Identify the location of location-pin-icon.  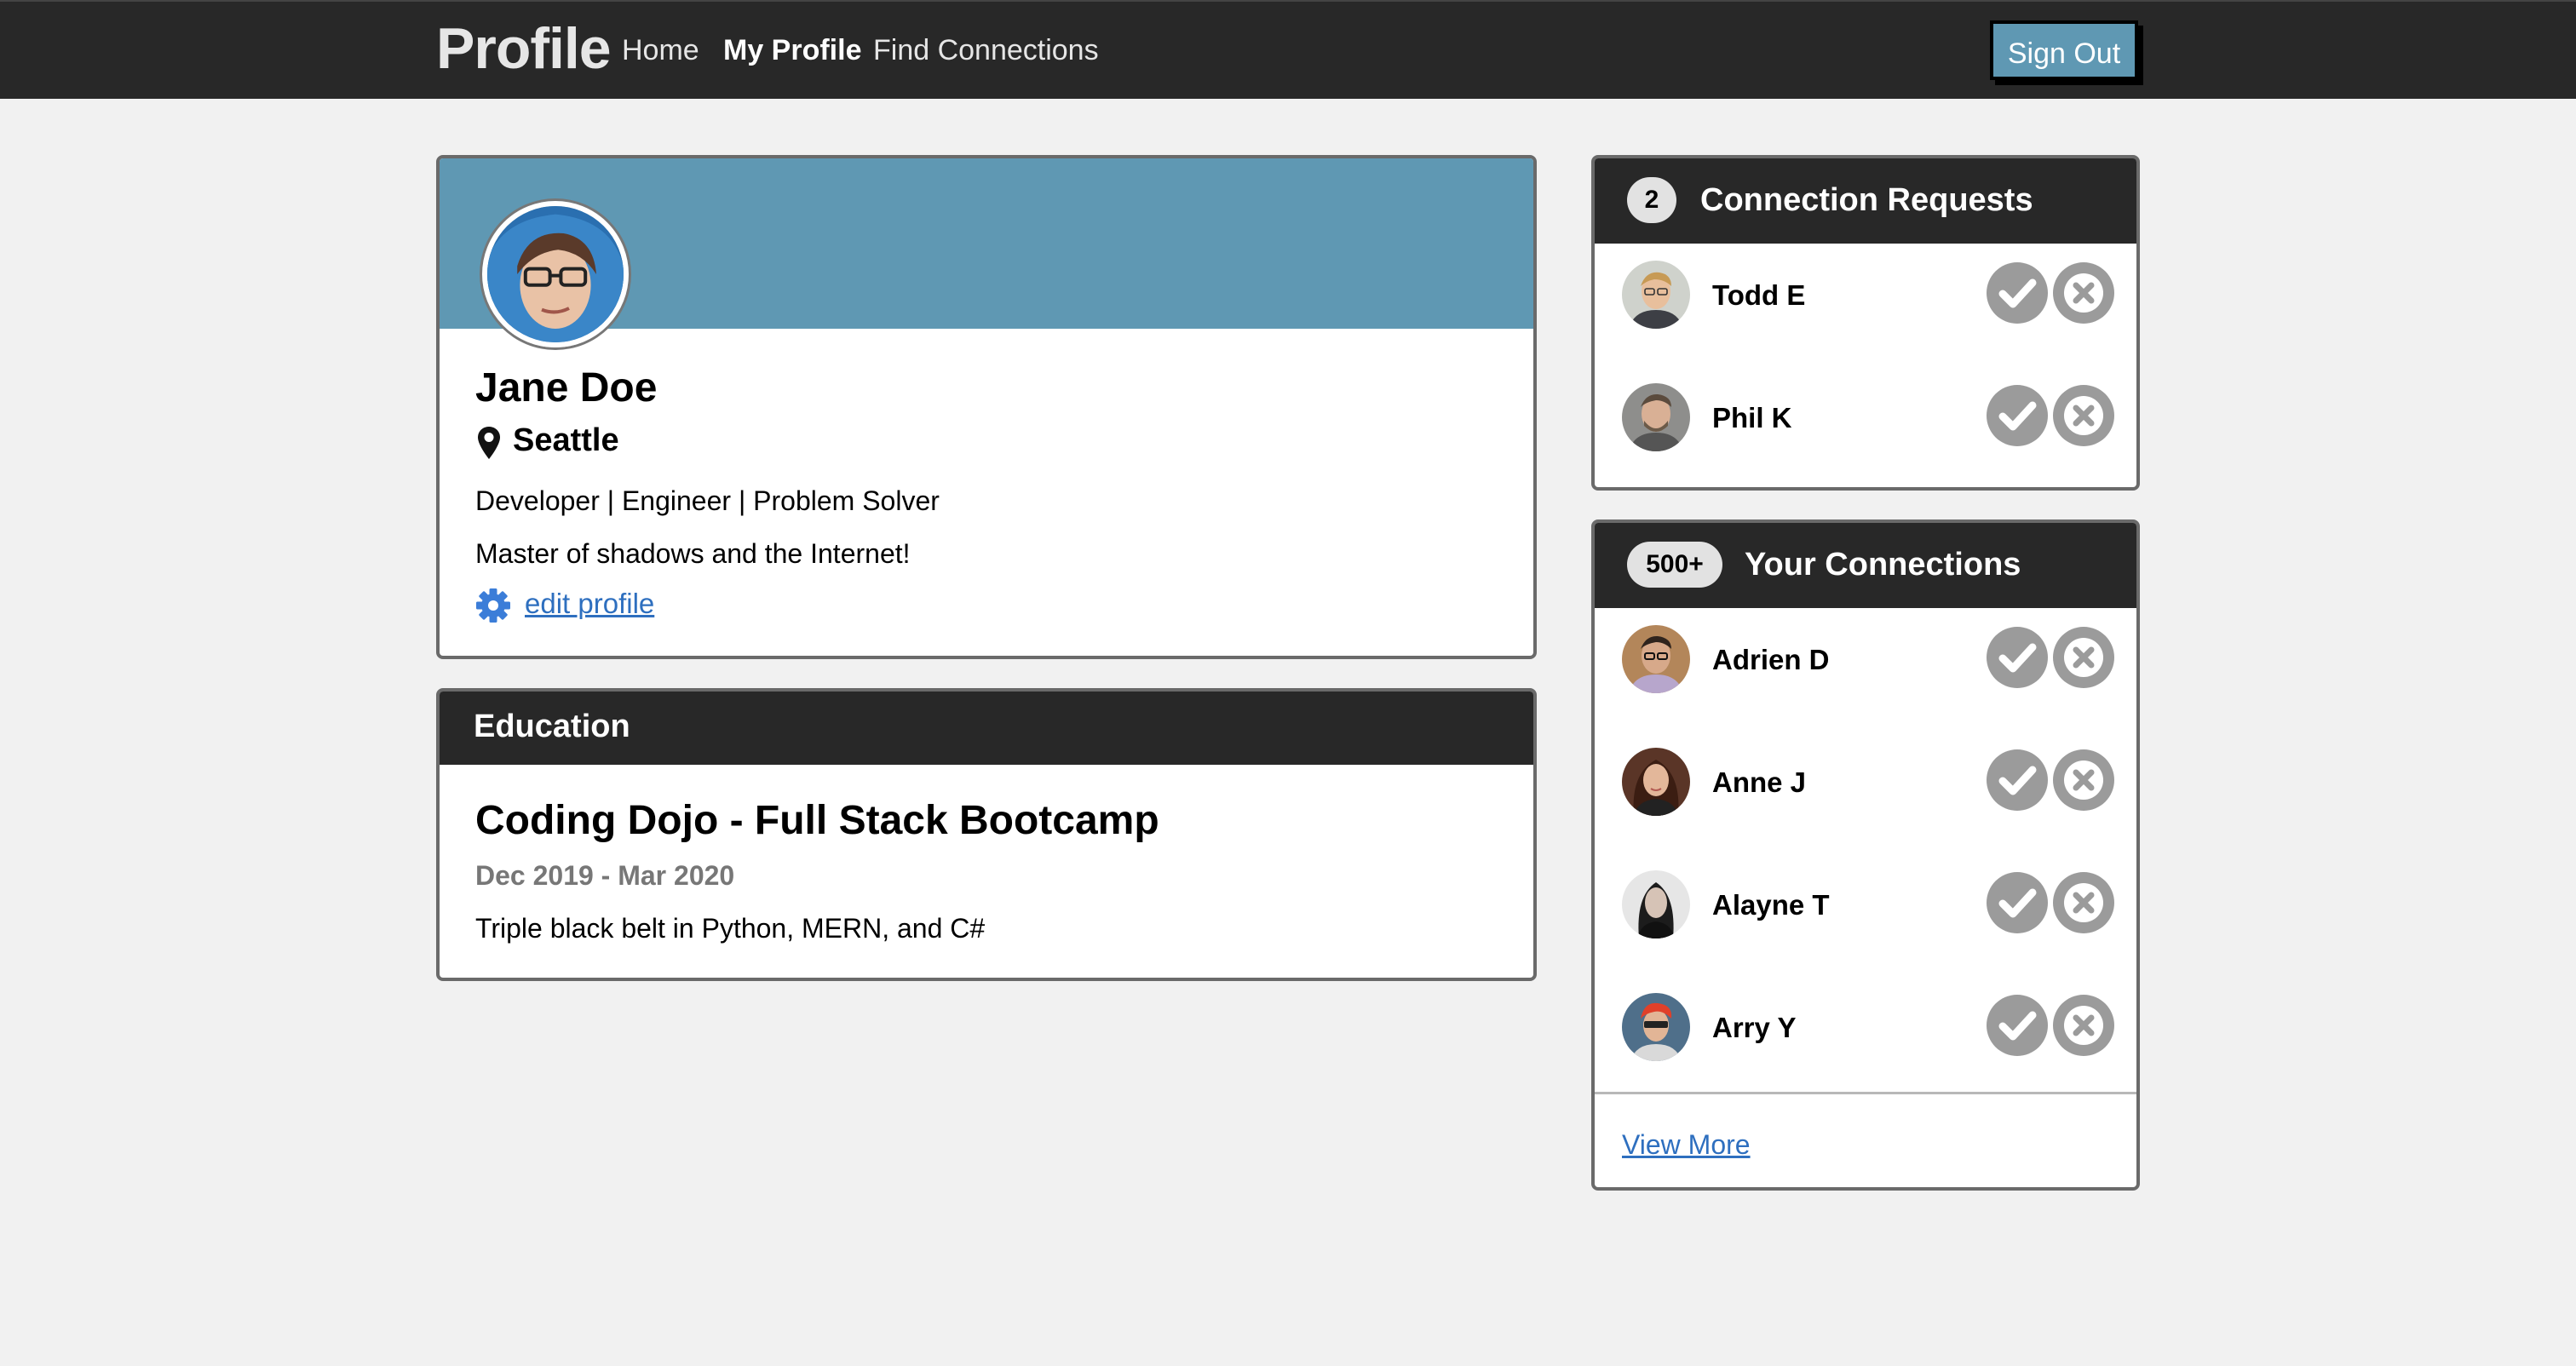
(489, 443).